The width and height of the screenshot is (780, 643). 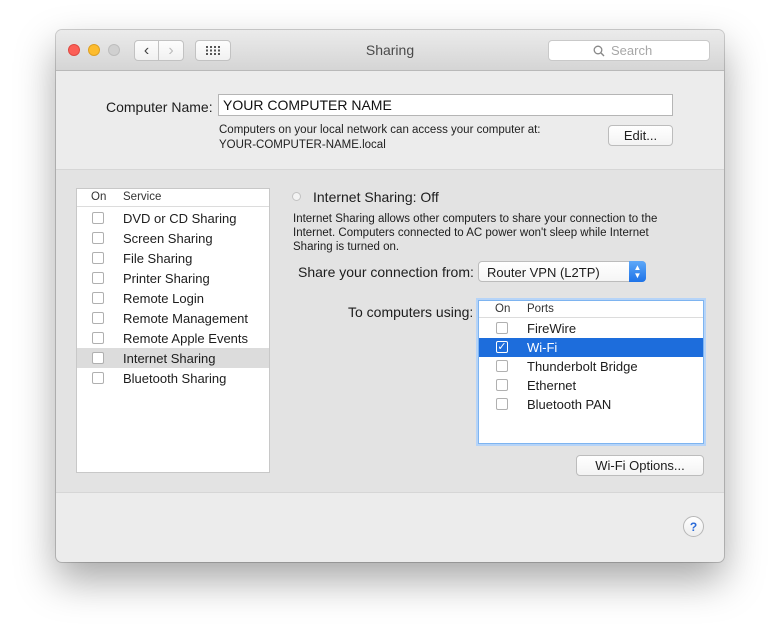 What do you see at coordinates (376, 197) in the screenshot?
I see `internet-sharing-status: Internet Sharing: Off` at bounding box center [376, 197].